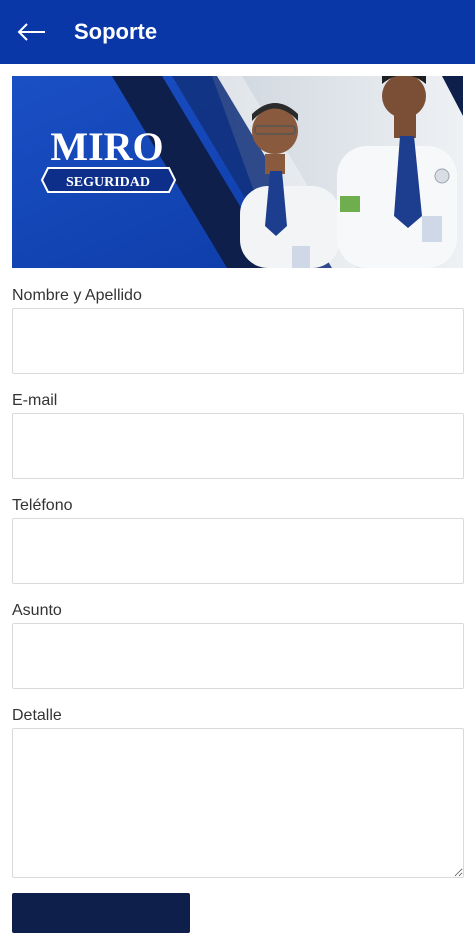 This screenshot has height=933, width=475. What do you see at coordinates (77, 295) in the screenshot?
I see `name-label: Nombre y Apellido` at bounding box center [77, 295].